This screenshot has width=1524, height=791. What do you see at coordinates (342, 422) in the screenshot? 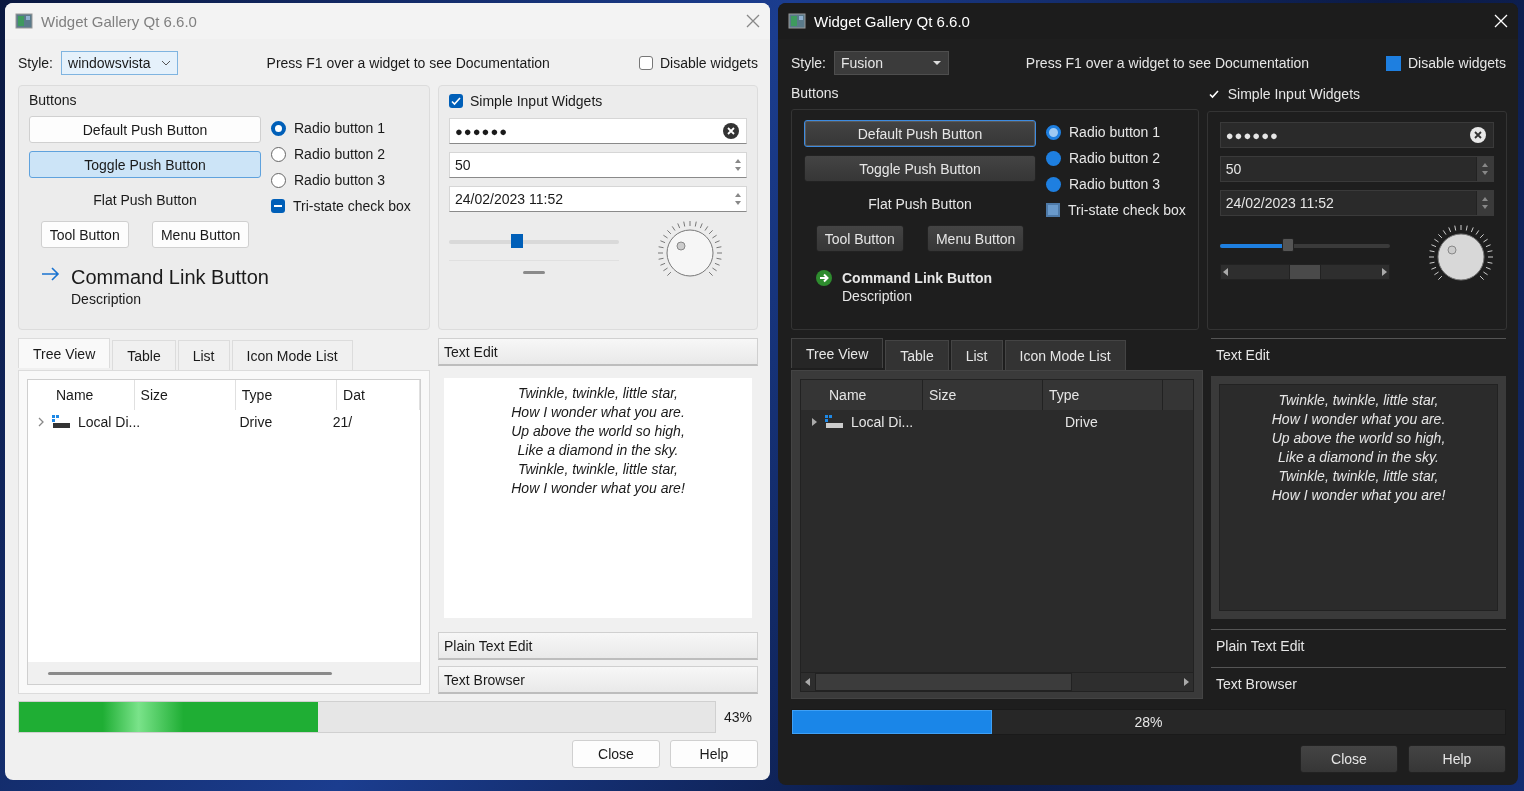
I see `tree-cell: 21/` at bounding box center [342, 422].